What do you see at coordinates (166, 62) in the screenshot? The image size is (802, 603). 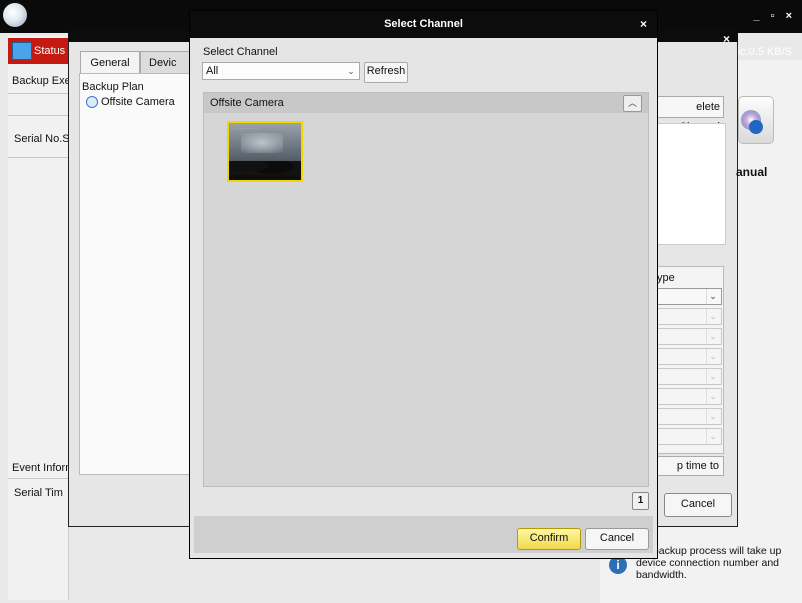 I see `tab-device: Devic` at bounding box center [166, 62].